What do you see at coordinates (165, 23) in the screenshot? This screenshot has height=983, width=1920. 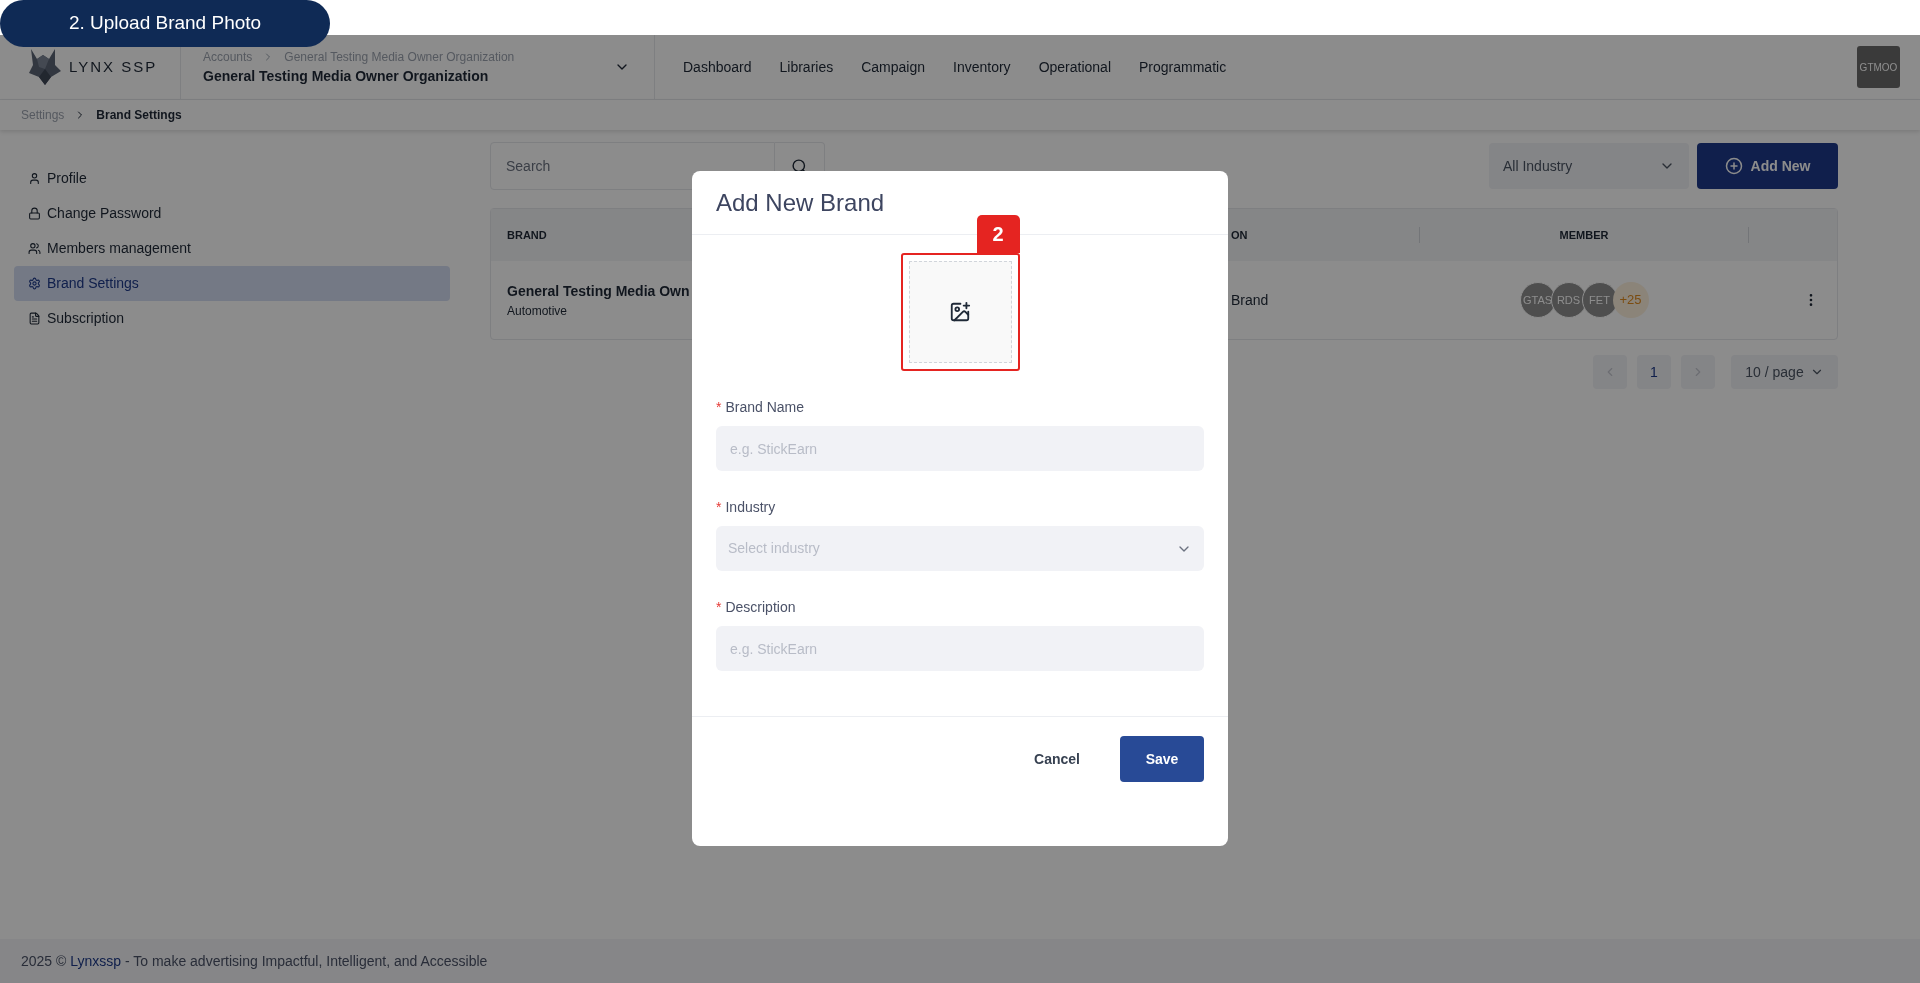 I see `tutorial-step-label: 2. Upload Brand Photo` at bounding box center [165, 23].